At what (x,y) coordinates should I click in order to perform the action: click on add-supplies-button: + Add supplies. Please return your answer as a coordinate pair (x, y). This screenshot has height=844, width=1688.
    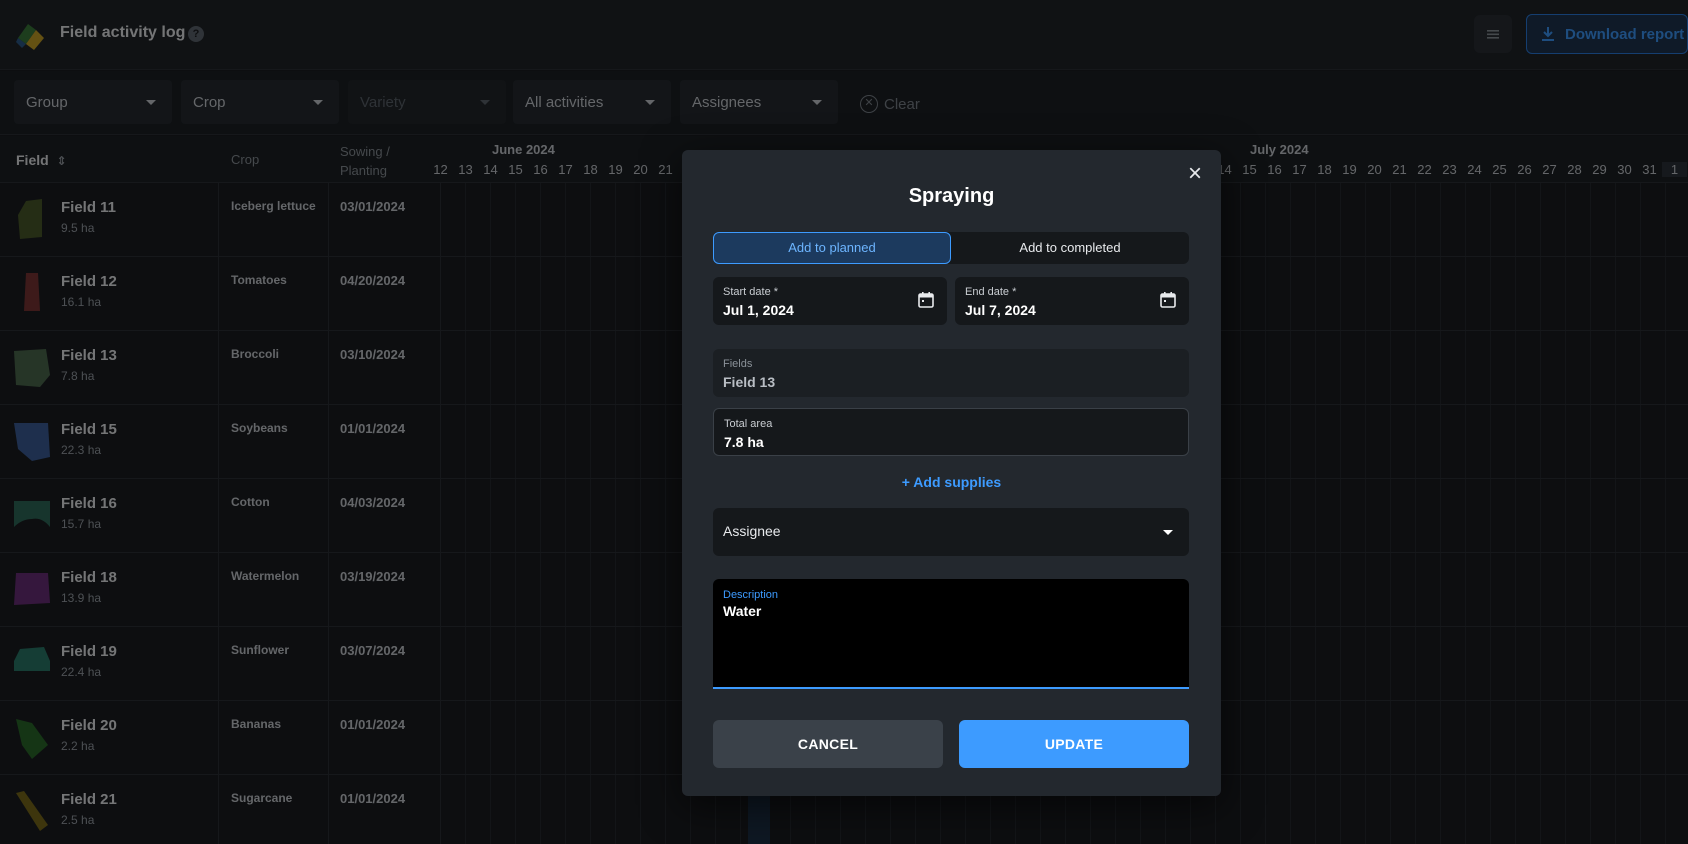
    Looking at the image, I should click on (951, 482).